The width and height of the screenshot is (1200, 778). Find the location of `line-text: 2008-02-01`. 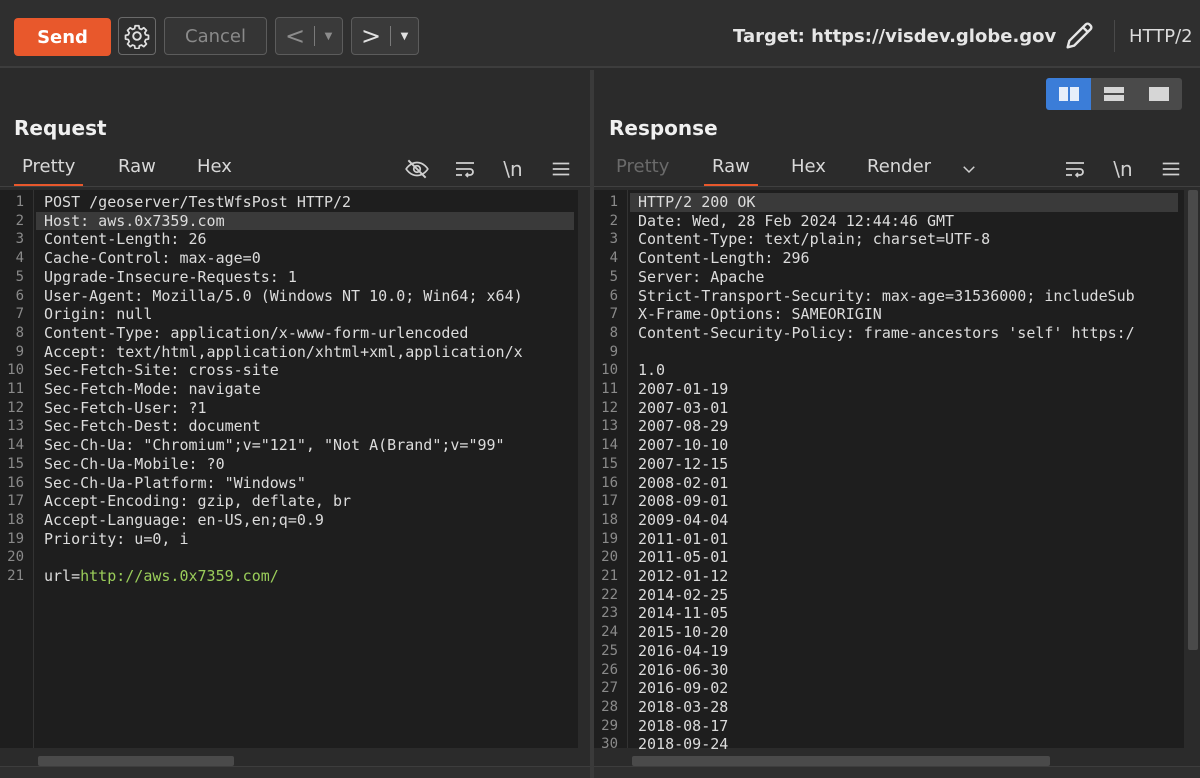

line-text: 2008-02-01 is located at coordinates (683, 482).